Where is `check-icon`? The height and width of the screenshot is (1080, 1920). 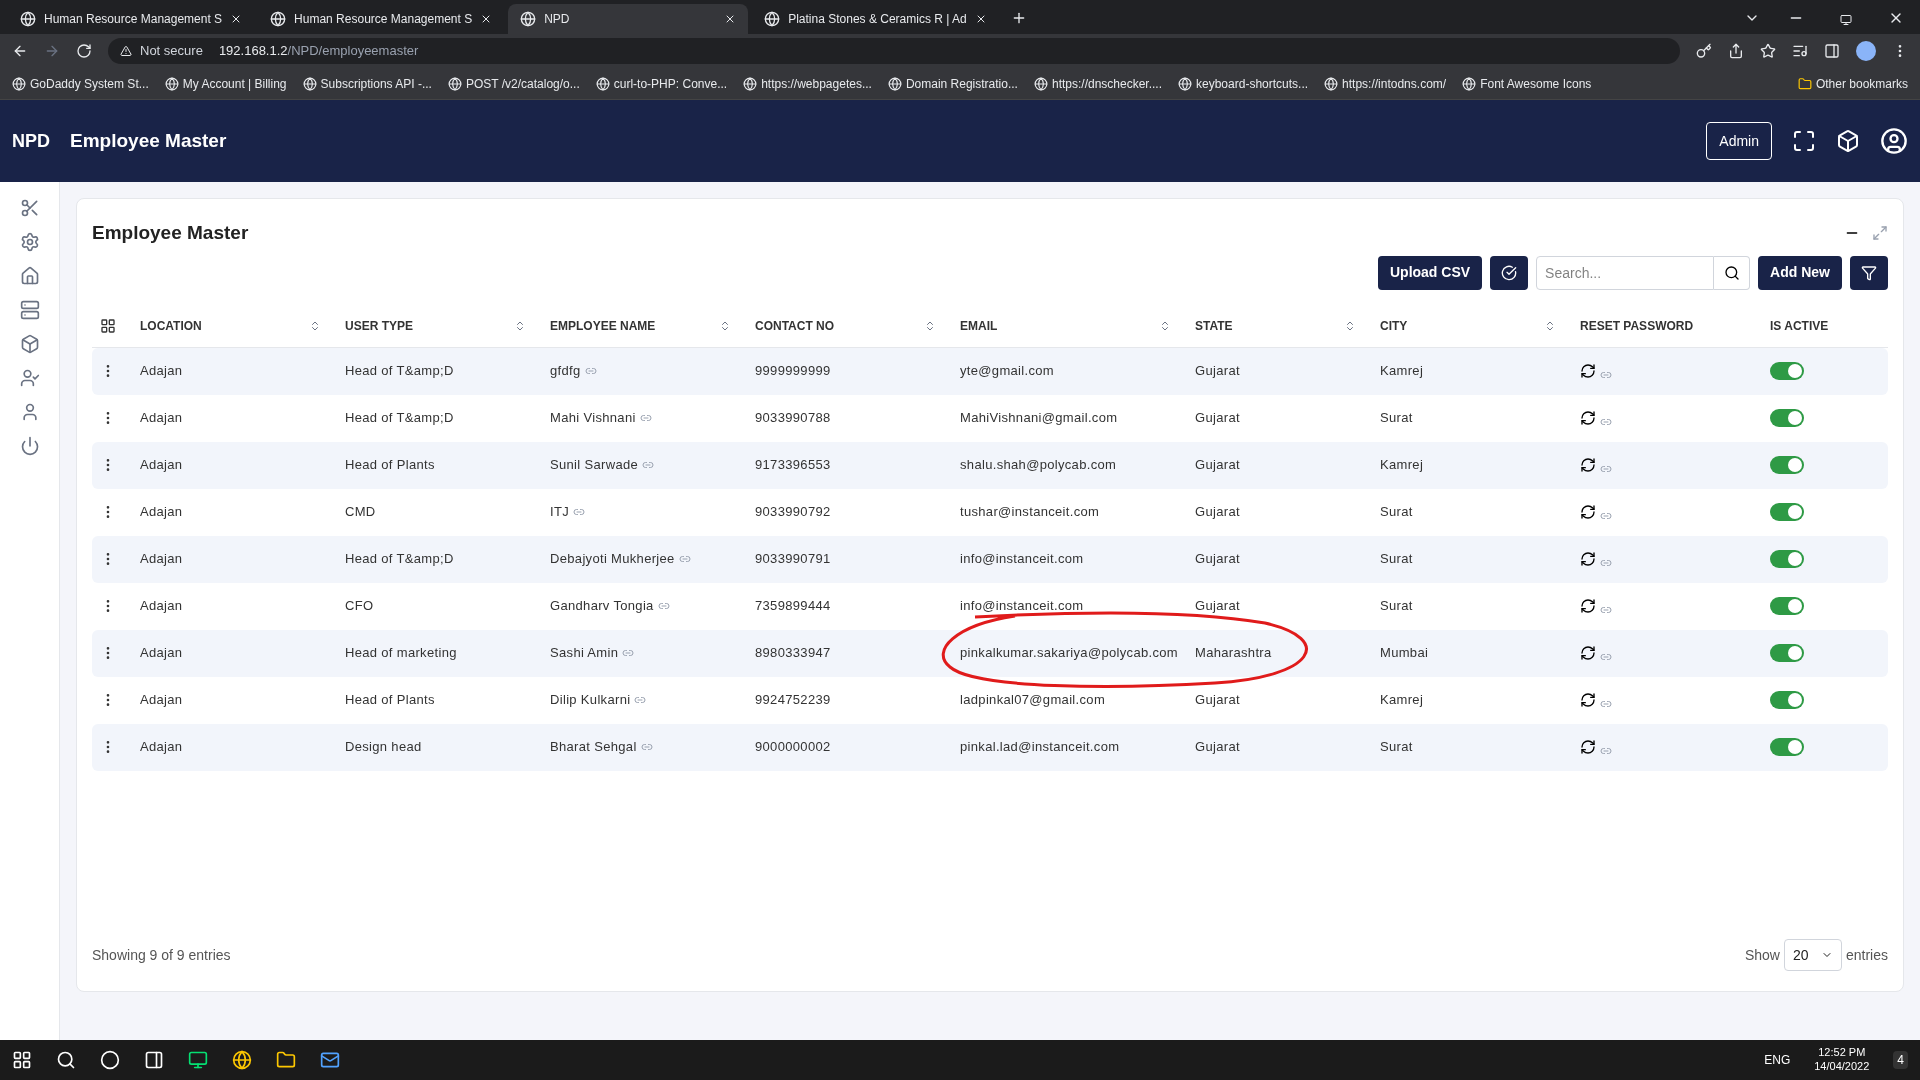
check-icon is located at coordinates (1509, 272).